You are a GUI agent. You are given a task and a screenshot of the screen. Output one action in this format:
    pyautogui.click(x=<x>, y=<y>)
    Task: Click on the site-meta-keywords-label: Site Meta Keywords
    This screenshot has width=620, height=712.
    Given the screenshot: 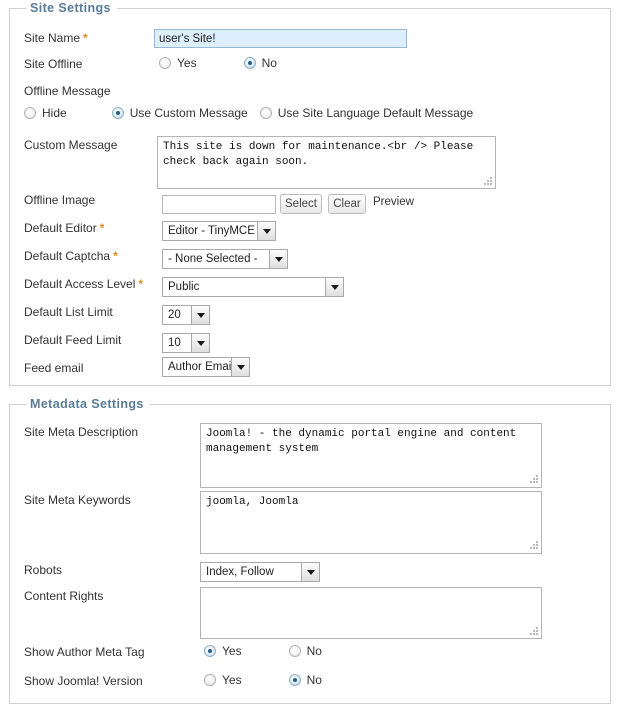 What is the action you would take?
    pyautogui.click(x=77, y=500)
    